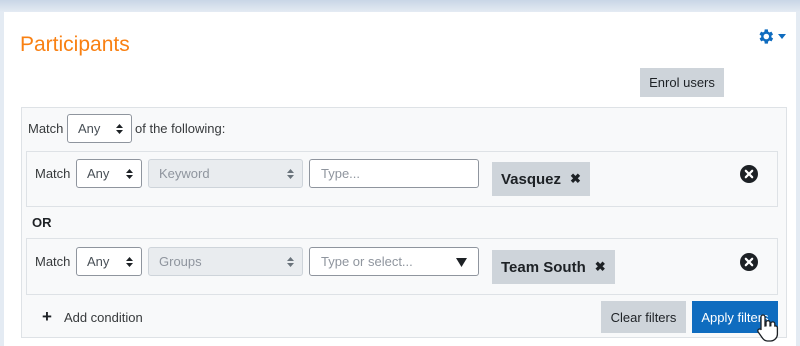 The height and width of the screenshot is (346, 800). I want to click on settings-menu-button, so click(774, 36).